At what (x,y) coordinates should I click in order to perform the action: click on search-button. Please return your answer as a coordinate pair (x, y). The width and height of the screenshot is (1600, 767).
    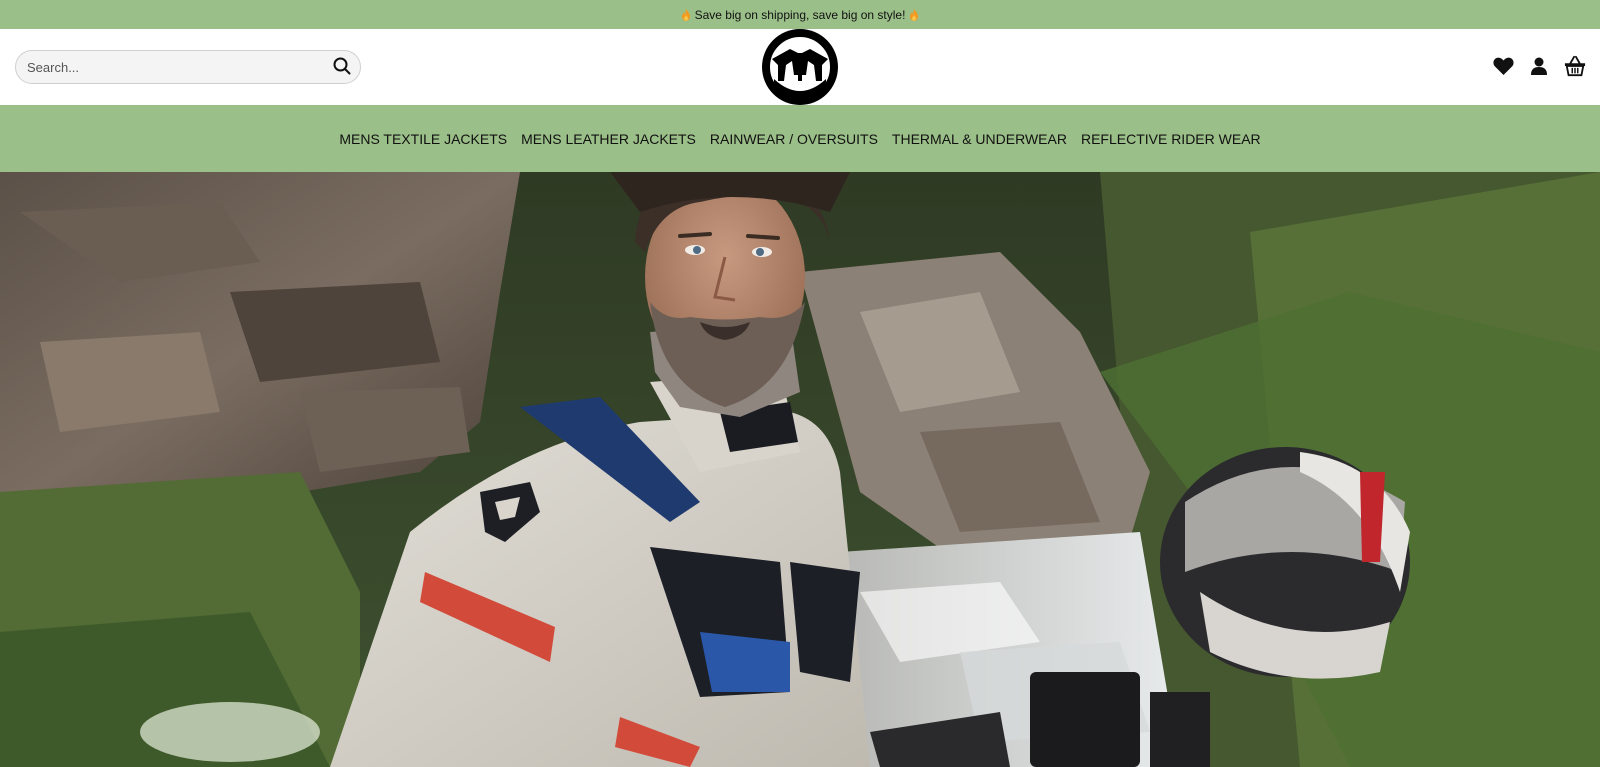
    Looking at the image, I should click on (342, 67).